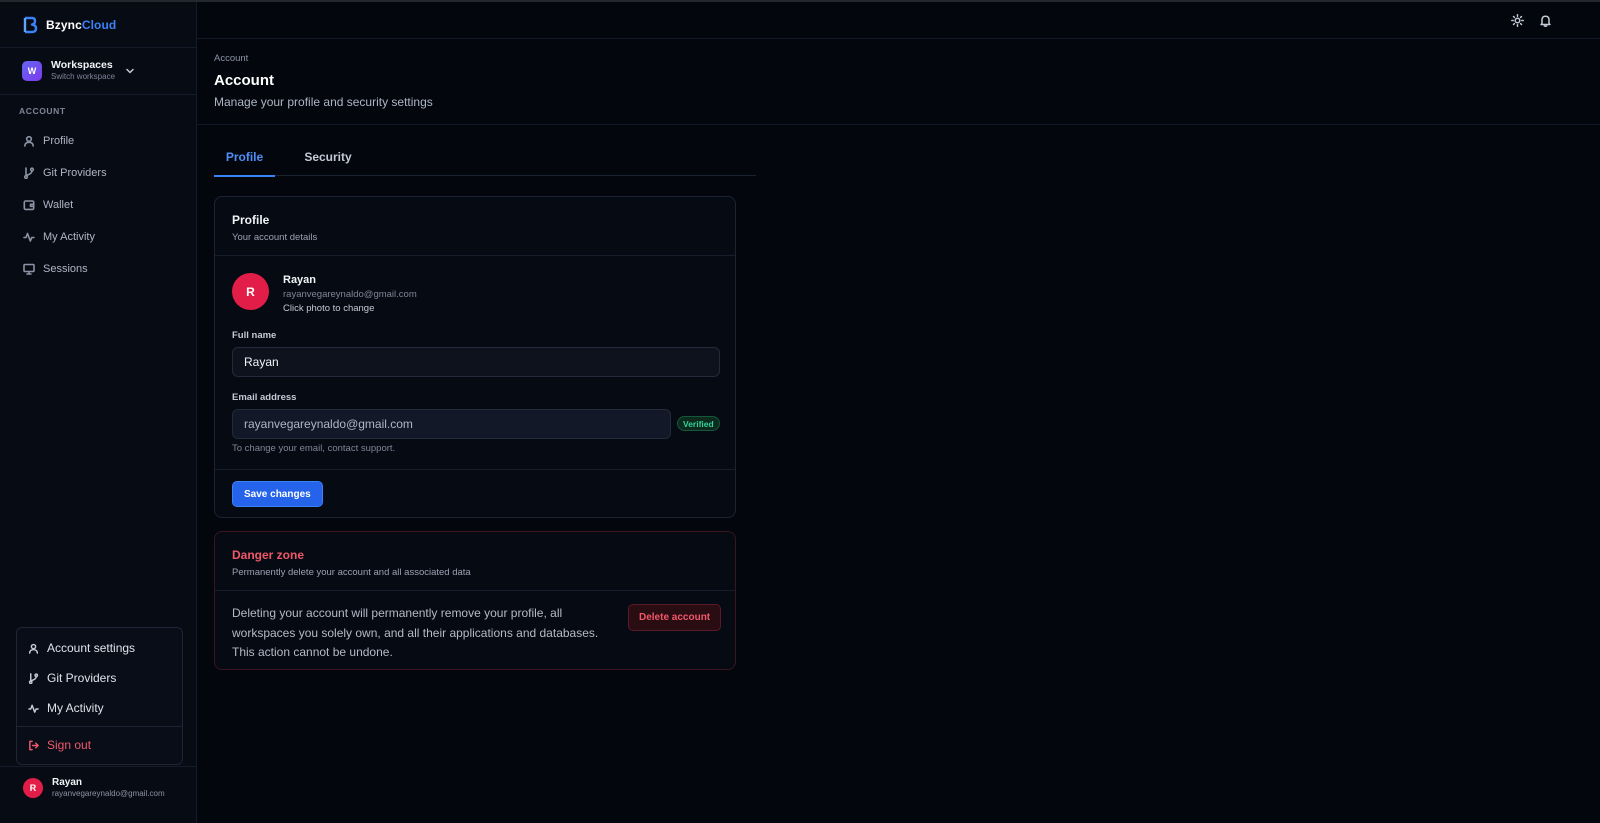 The width and height of the screenshot is (1600, 823). What do you see at coordinates (275, 237) in the screenshot?
I see `card-description: Your account details` at bounding box center [275, 237].